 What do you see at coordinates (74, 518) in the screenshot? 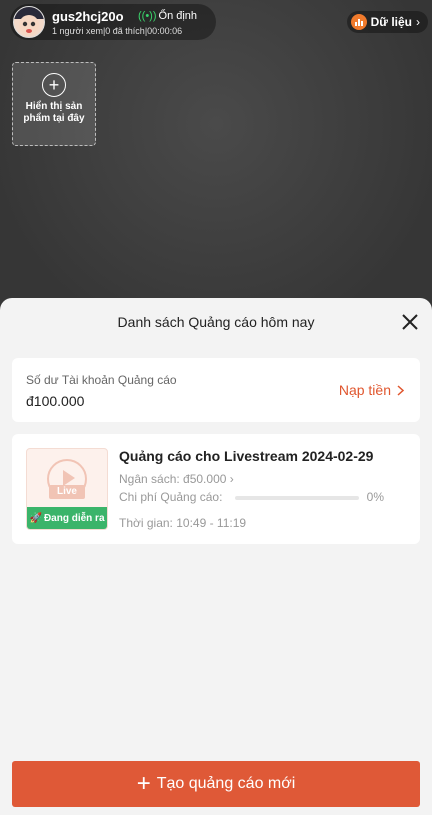
I see `status-label: Đang diễn ra` at bounding box center [74, 518].